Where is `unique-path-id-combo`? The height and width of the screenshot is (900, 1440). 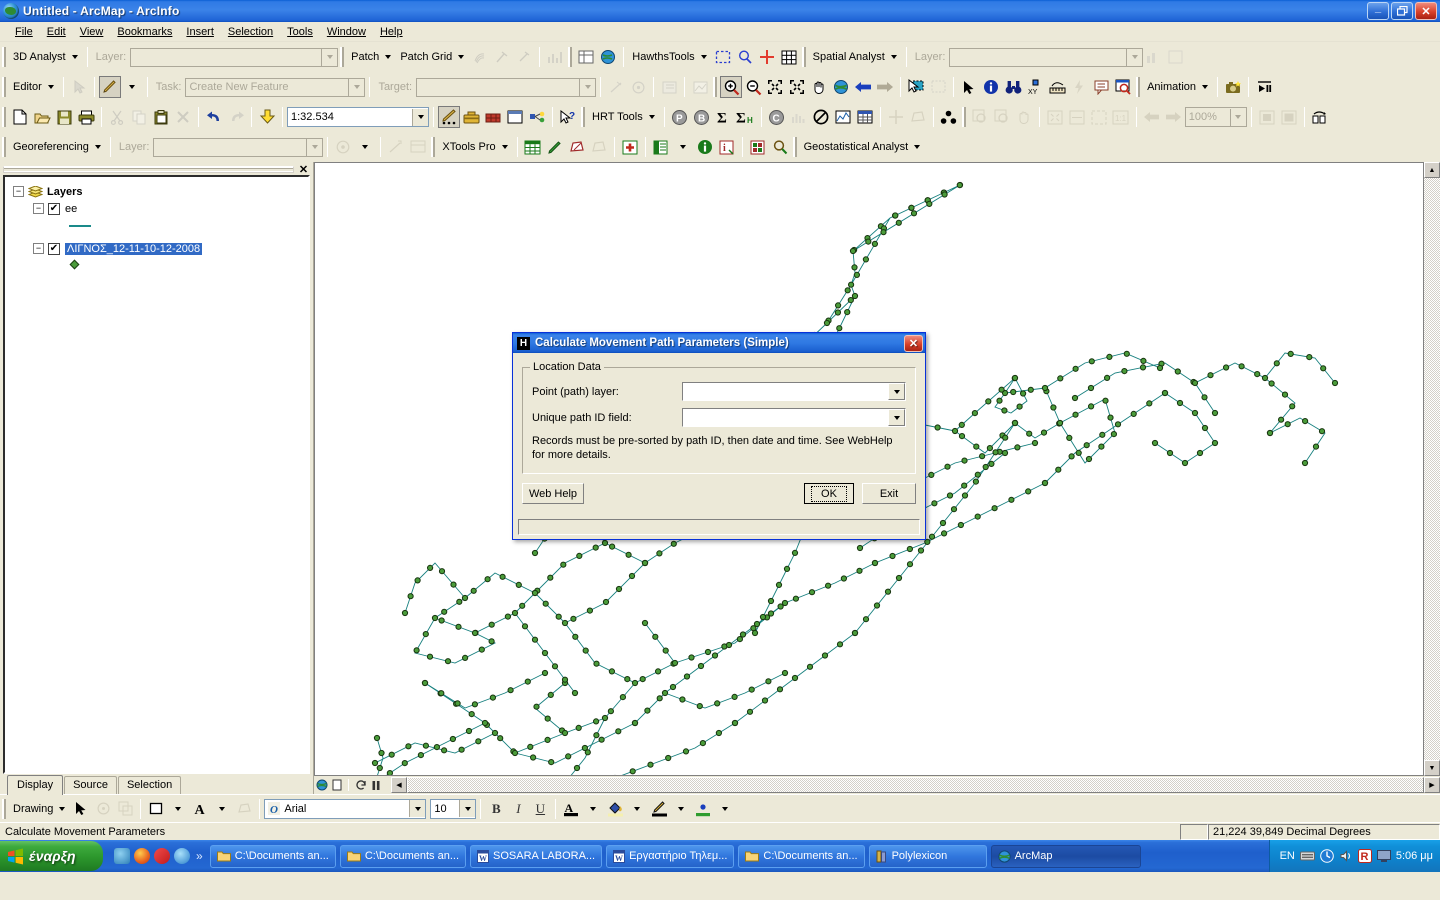
unique-path-id-combo is located at coordinates (794, 417).